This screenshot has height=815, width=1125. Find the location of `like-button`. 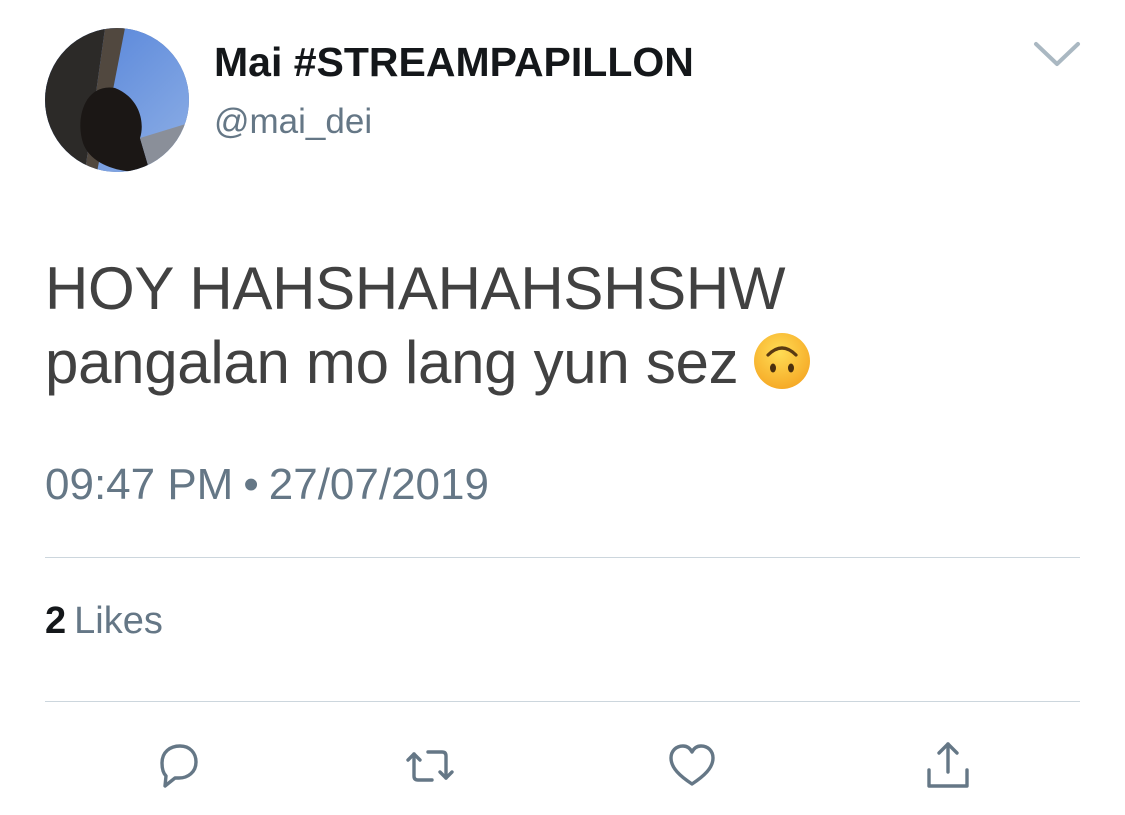

like-button is located at coordinates (692, 766).